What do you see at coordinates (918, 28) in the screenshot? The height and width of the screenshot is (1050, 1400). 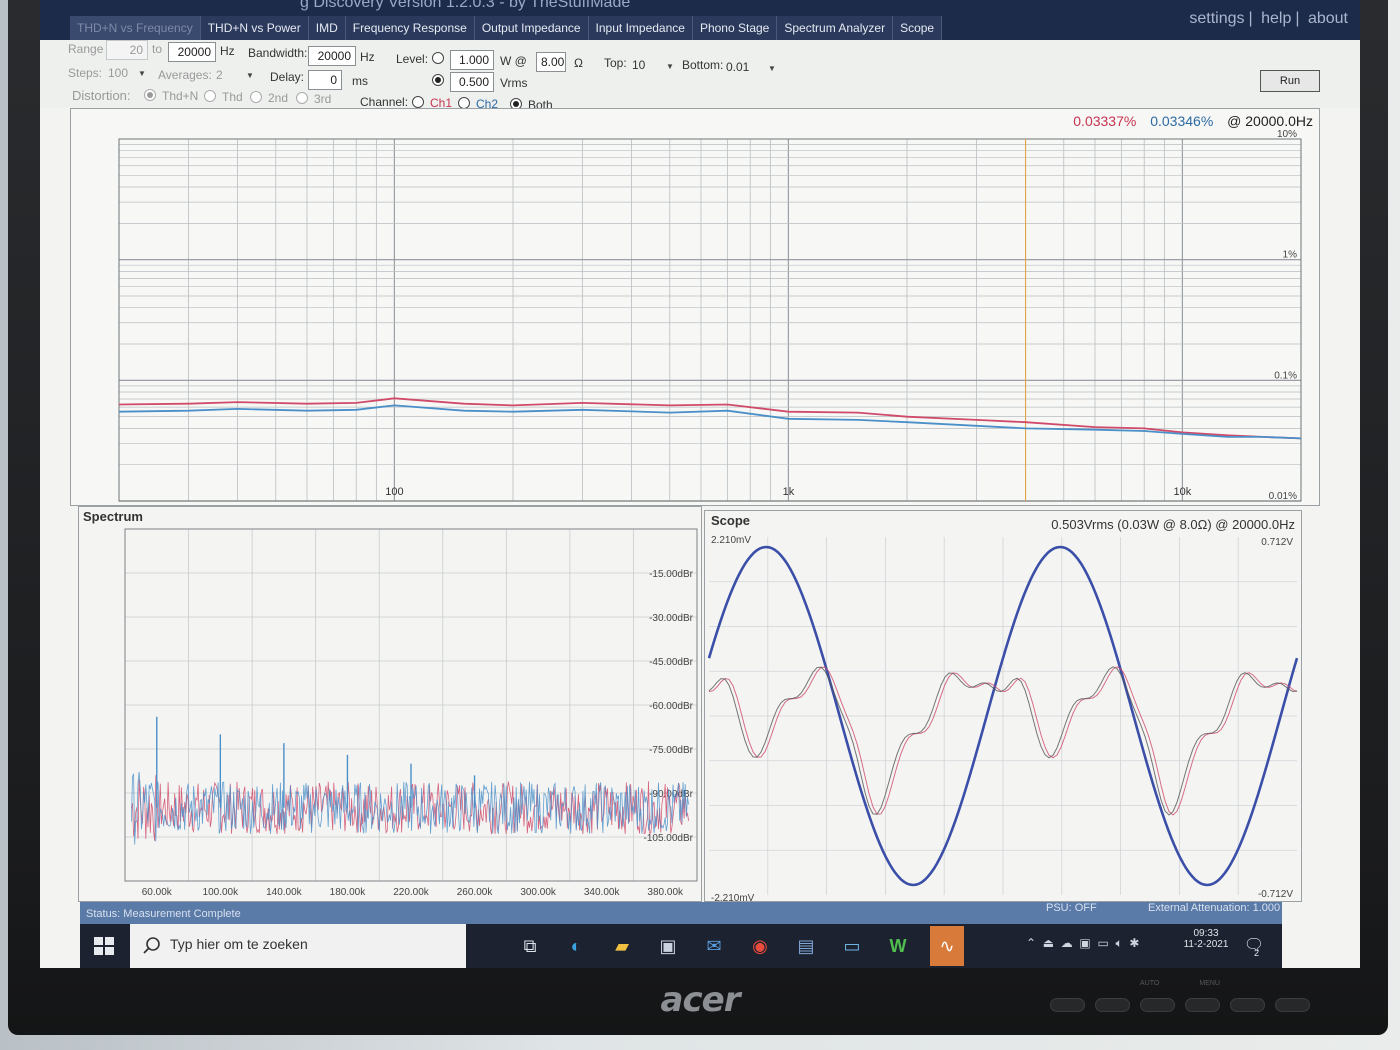 I see `tab-scope: Scope` at bounding box center [918, 28].